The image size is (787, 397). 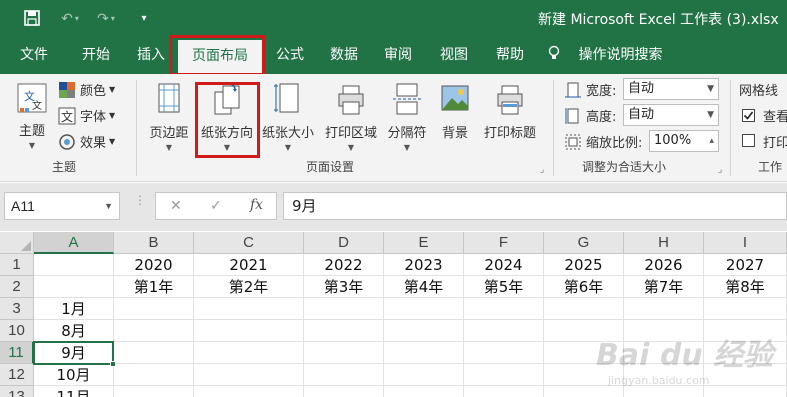 I want to click on select-all-button, so click(x=17, y=243).